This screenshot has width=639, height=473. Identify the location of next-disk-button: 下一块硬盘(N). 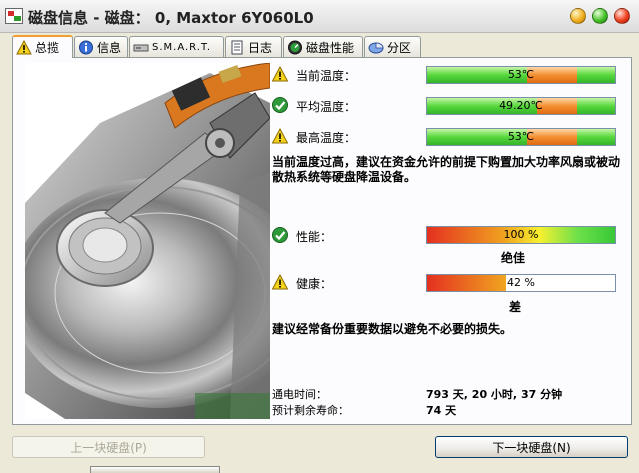
(531, 447).